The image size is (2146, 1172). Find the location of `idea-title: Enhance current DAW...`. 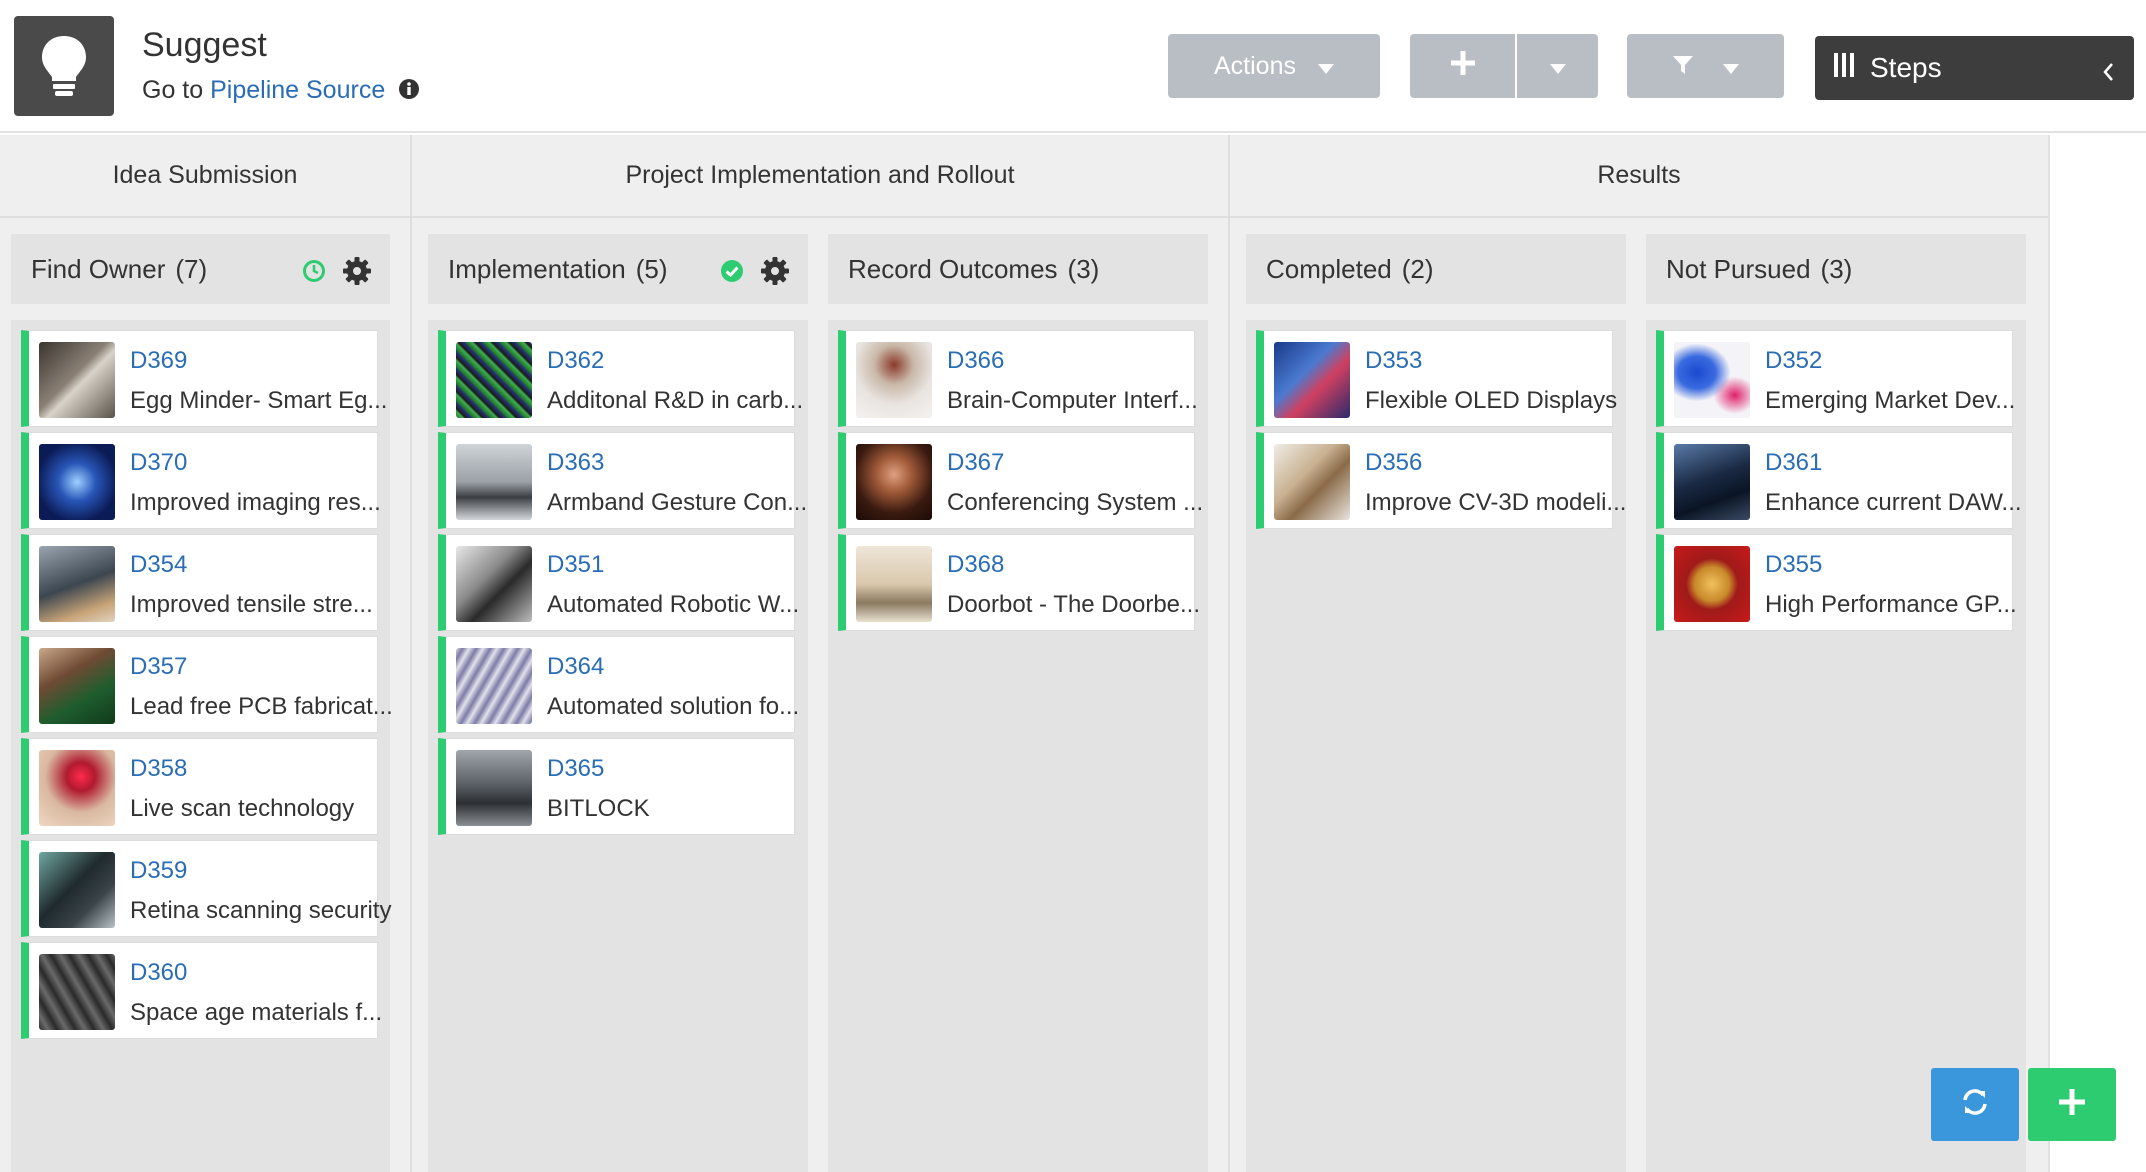

idea-title: Enhance current DAW... is located at coordinates (1893, 502).